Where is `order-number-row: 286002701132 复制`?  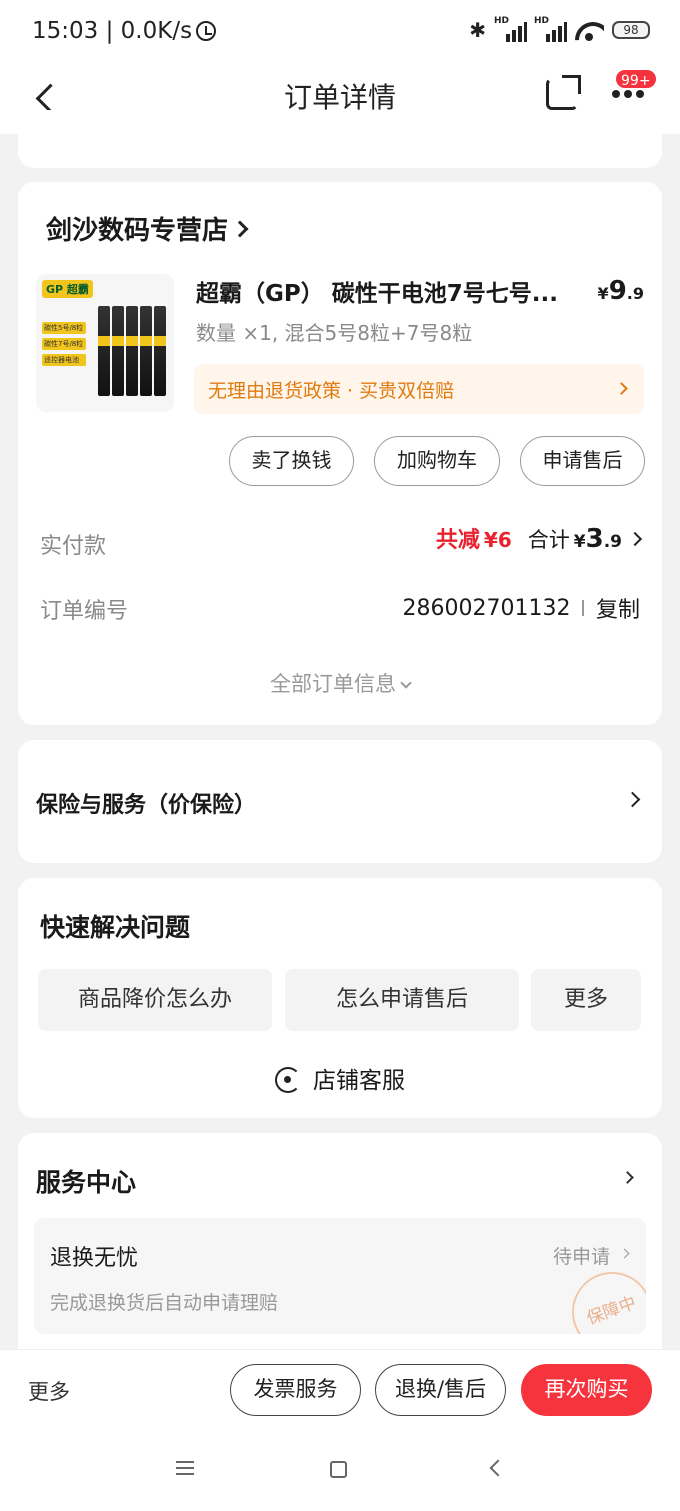 order-number-row: 286002701132 复制 is located at coordinates (521, 608).